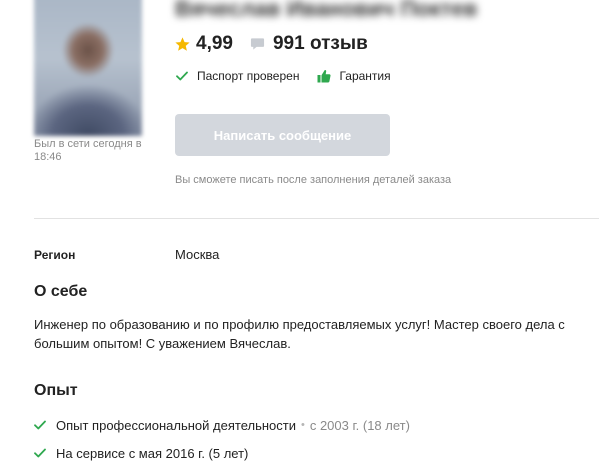  I want to click on passport-verified-badge: Паспорт проверен, so click(248, 76).